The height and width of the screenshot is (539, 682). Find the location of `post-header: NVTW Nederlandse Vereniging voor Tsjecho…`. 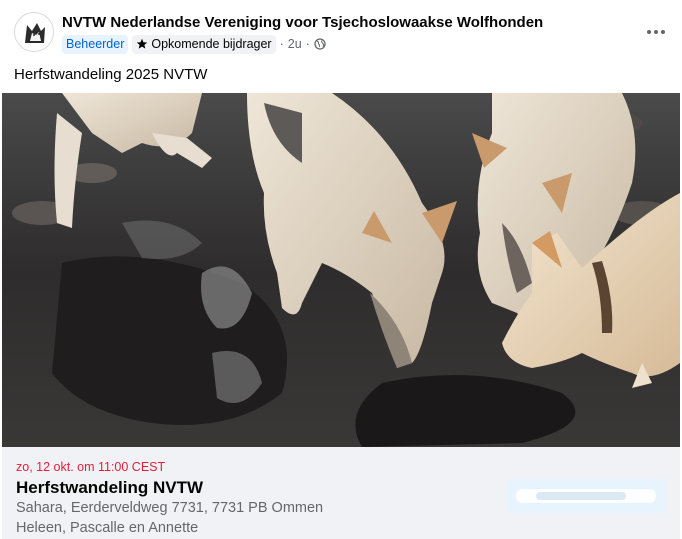

post-header: NVTW Nederlandse Vereniging voor Tsjecho… is located at coordinates (341, 30).